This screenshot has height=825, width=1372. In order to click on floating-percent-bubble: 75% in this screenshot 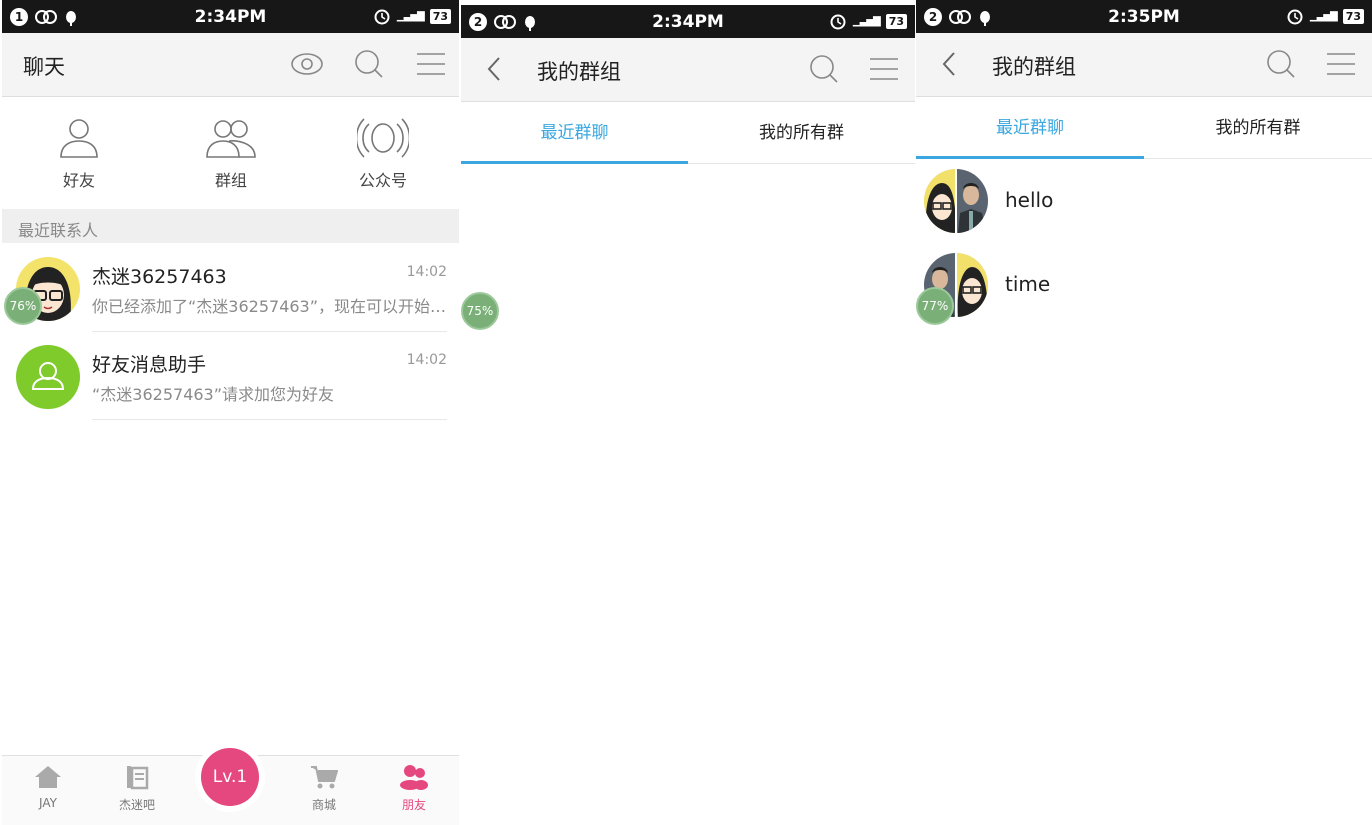, I will do `click(480, 311)`.